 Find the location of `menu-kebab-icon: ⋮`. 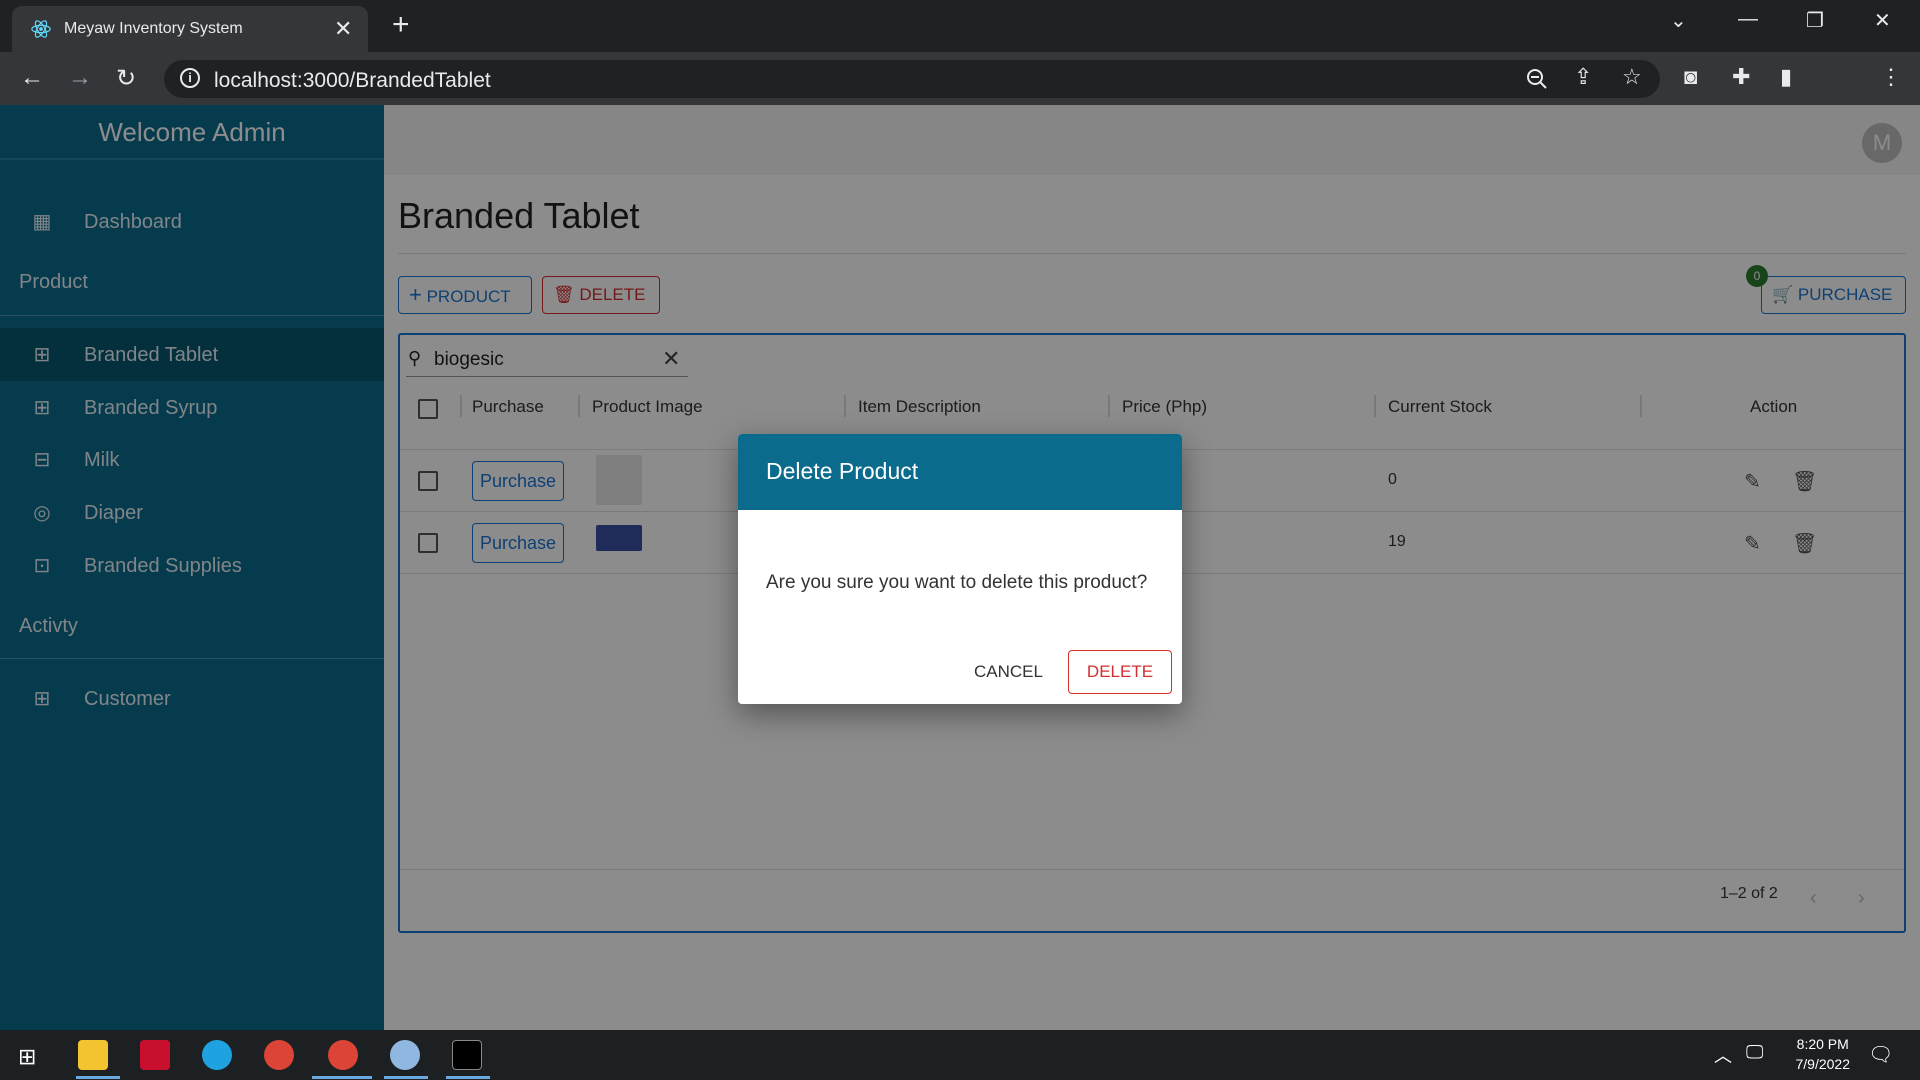

menu-kebab-icon: ⋮ is located at coordinates (1891, 77).